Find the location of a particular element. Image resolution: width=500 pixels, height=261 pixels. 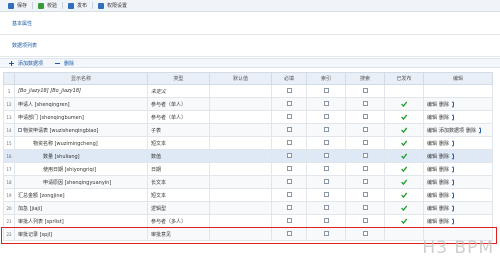

table-row: 1 [Bo_jiazy18] [Bo_jiazy18] 未定义 is located at coordinates (248, 91).